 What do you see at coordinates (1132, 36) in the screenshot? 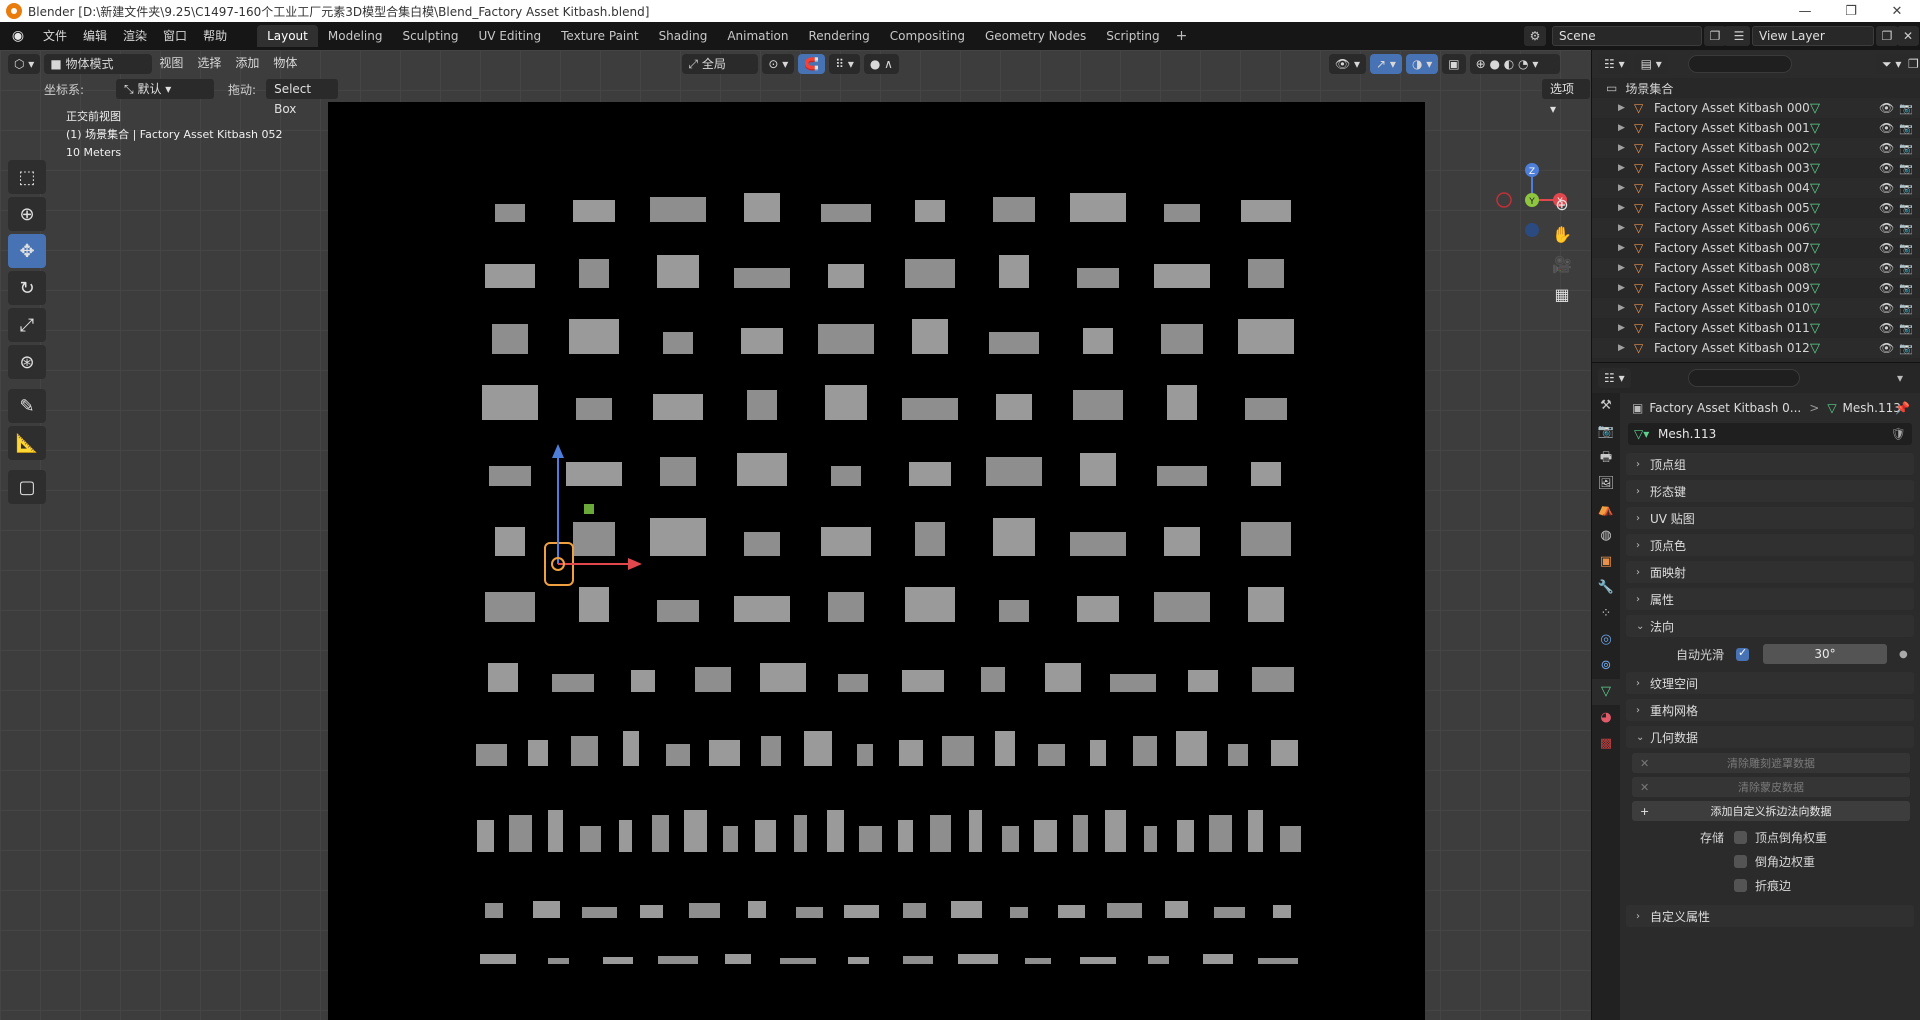
I see `tab-scripting: Scripting` at bounding box center [1132, 36].